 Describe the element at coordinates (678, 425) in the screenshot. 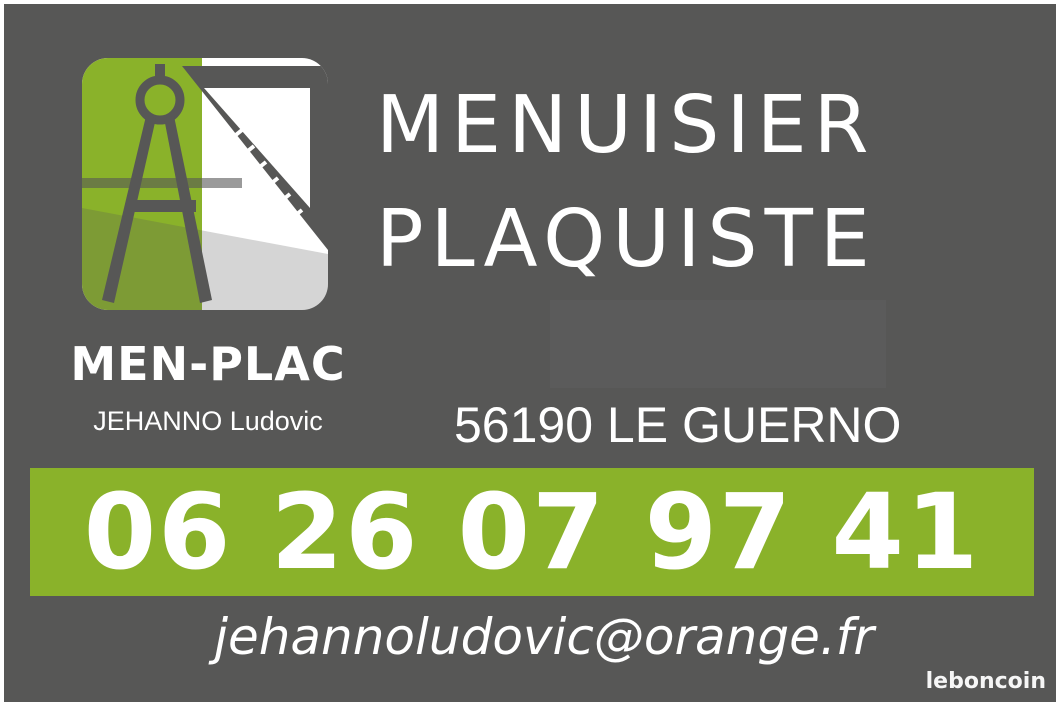

I see `address: 56190 LE GUERNO` at that location.